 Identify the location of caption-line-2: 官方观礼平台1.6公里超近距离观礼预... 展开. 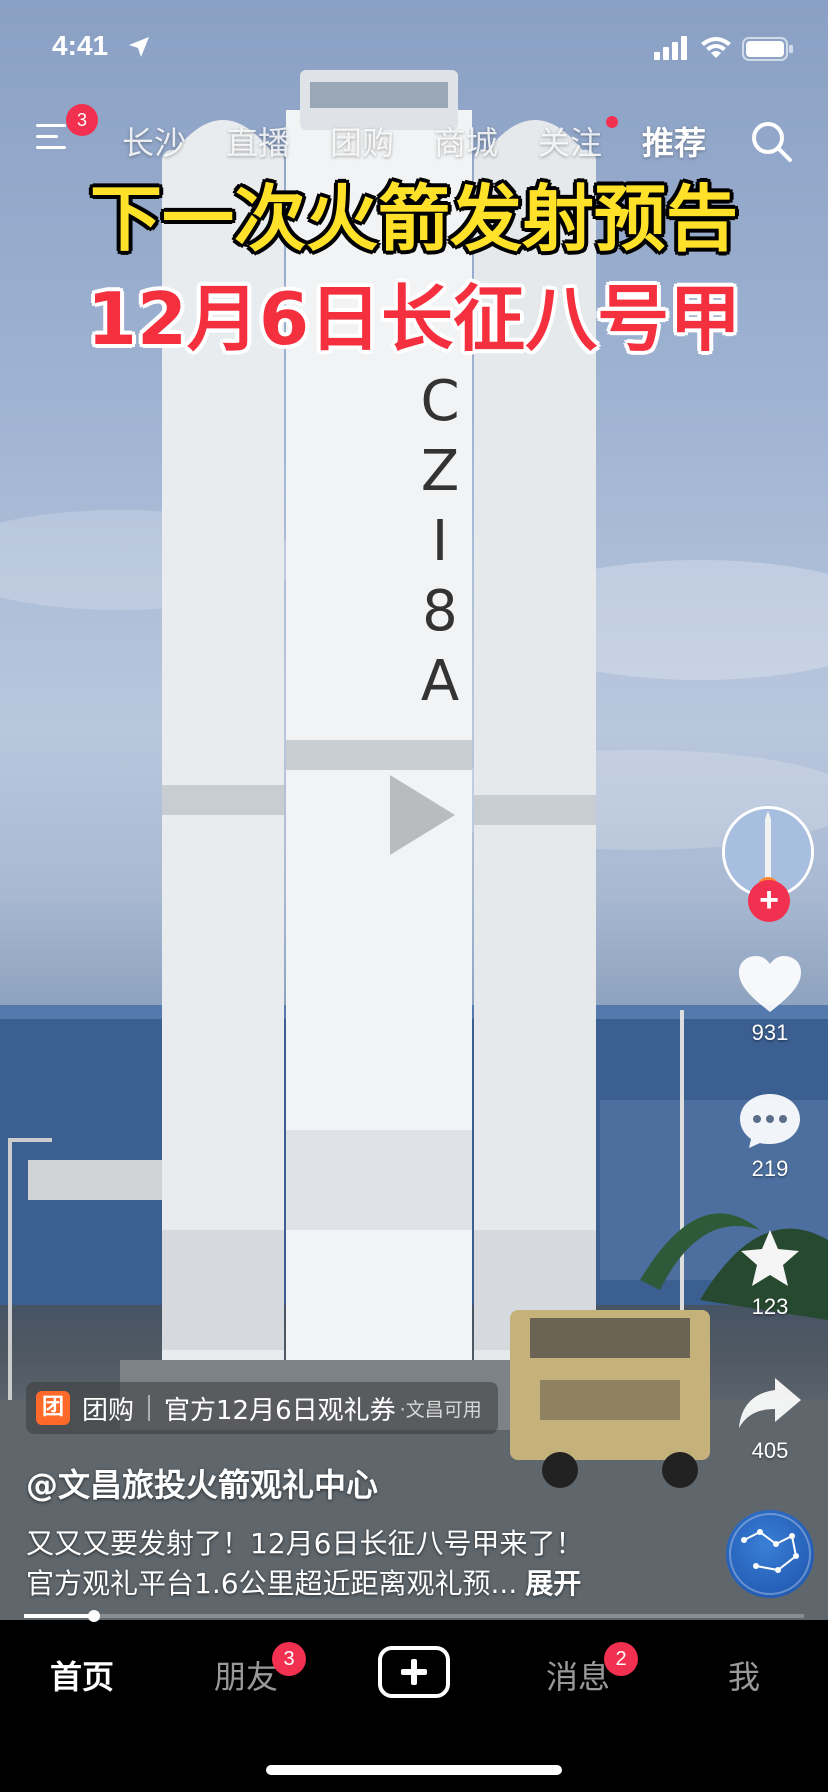
(303, 1582).